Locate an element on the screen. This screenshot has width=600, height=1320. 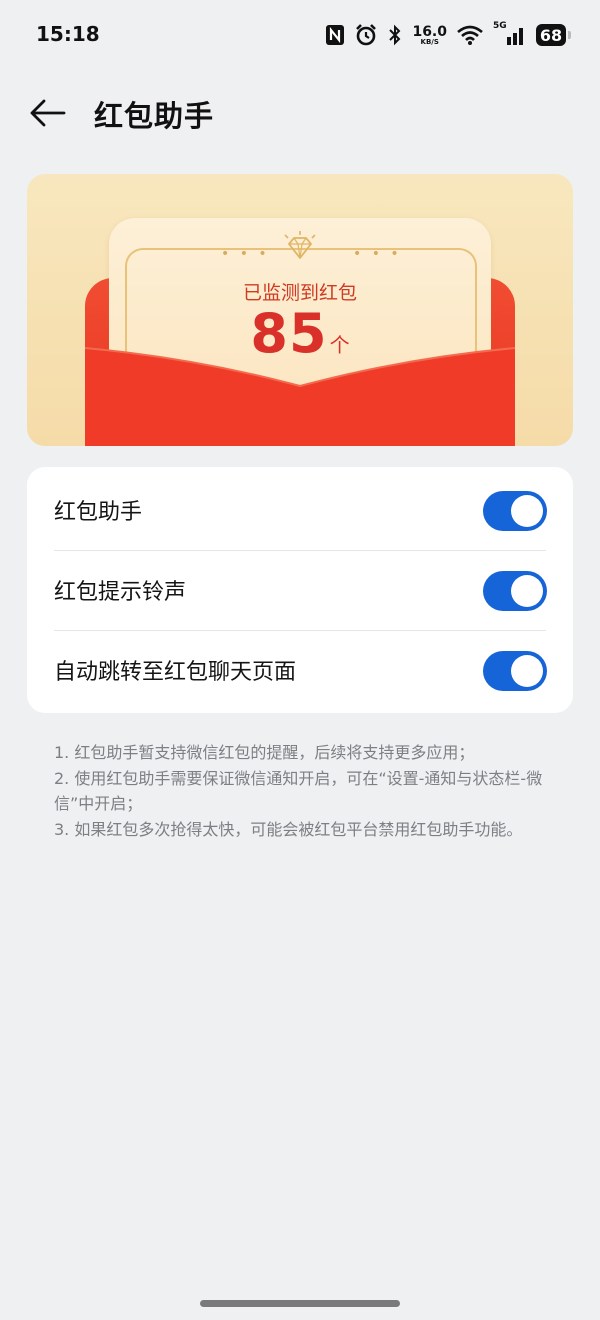
back-button is located at coordinates (47, 113).